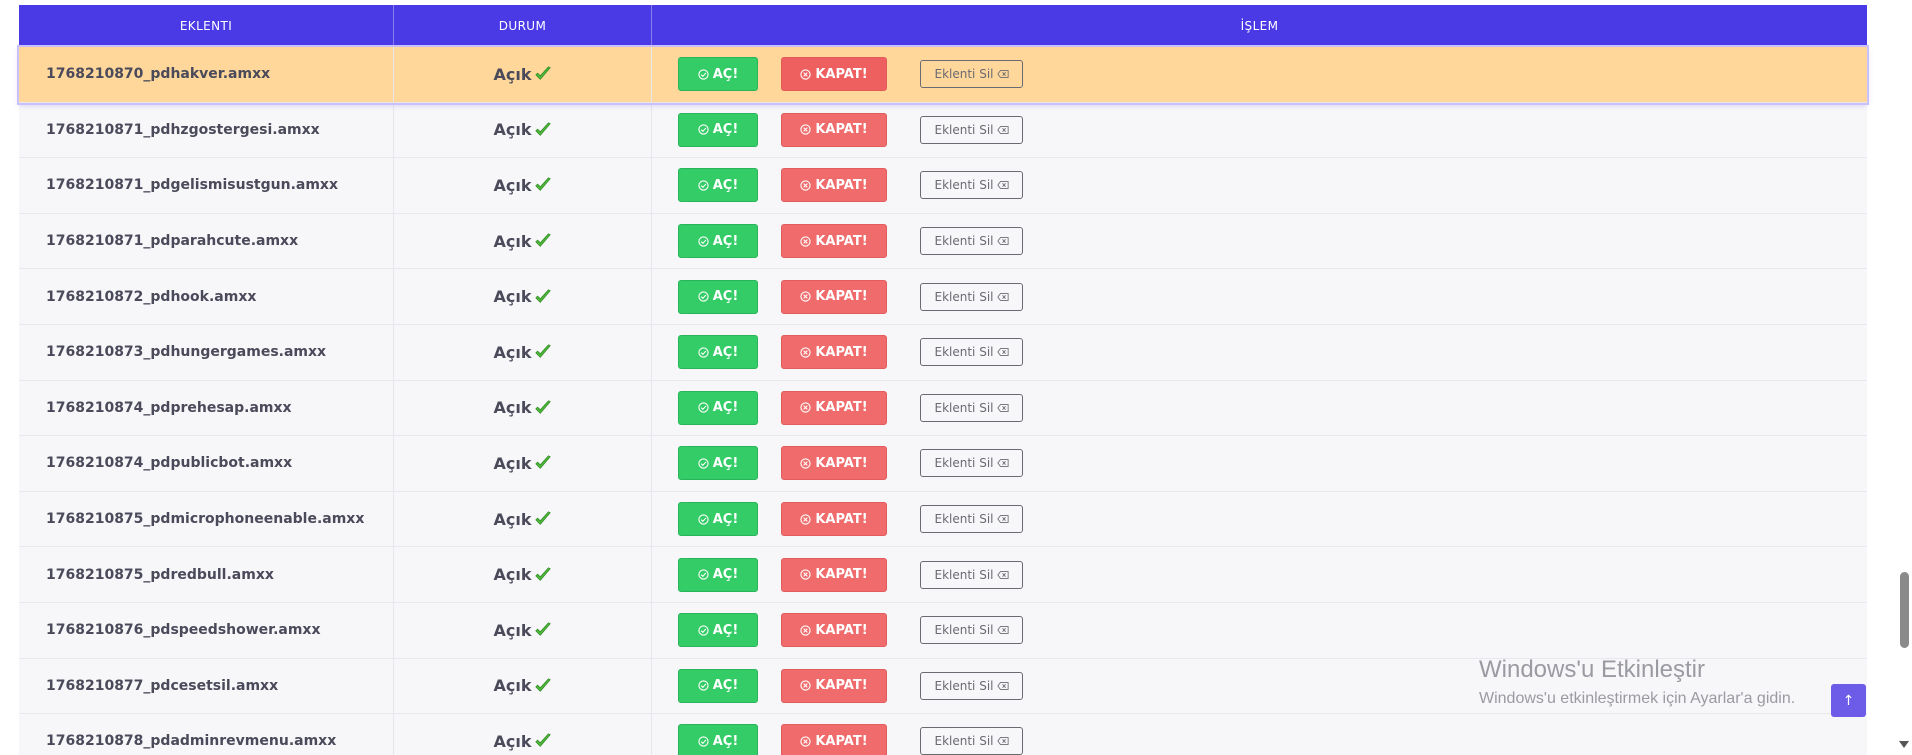 Image resolution: width=1912 pixels, height=755 pixels. What do you see at coordinates (523, 26) in the screenshot?
I see `header-status: DURUM` at bounding box center [523, 26].